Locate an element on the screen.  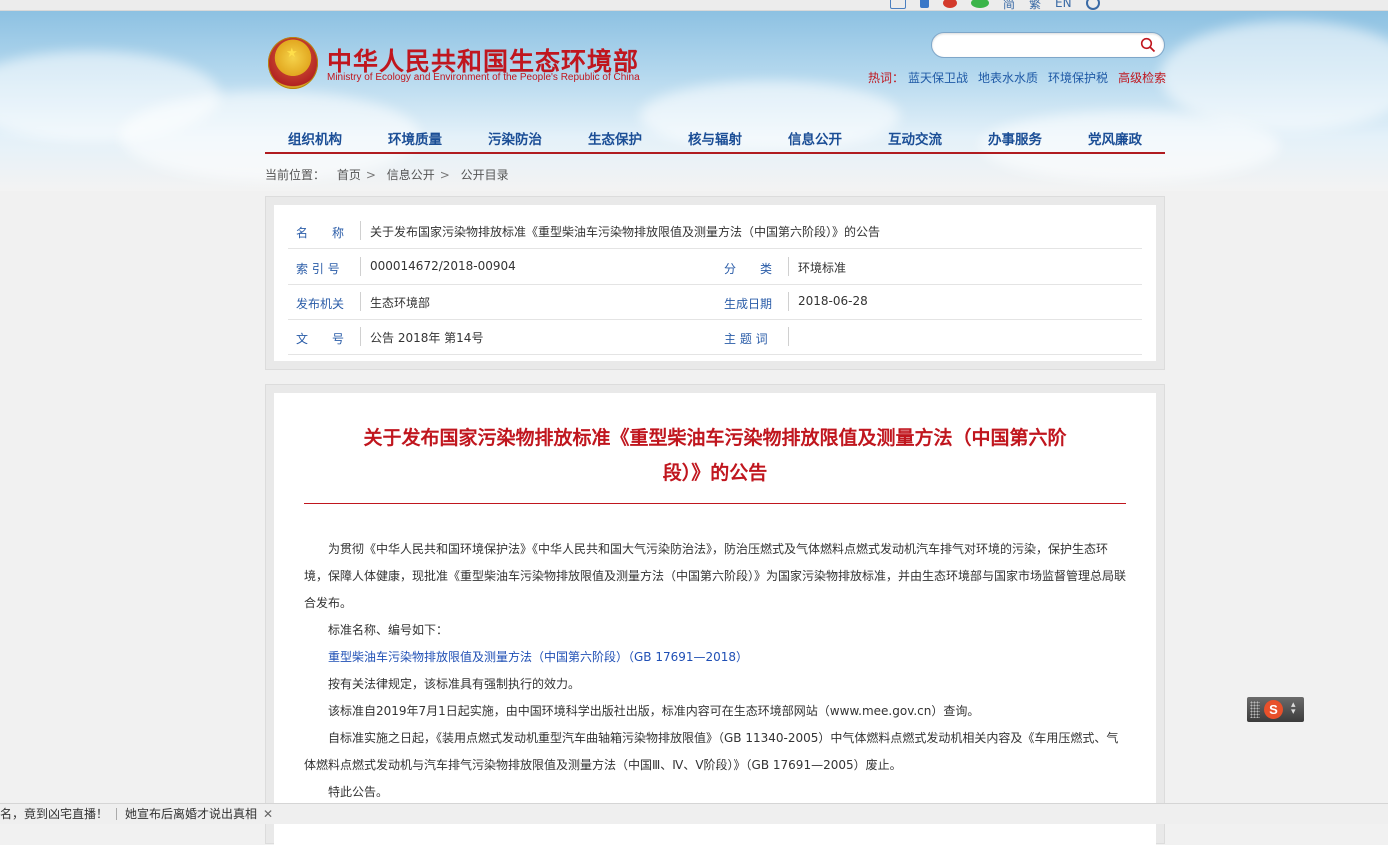
article-paragraph: 按有关法律规定，该标准具有强制执行的效力。 is located at coordinates (454, 684).